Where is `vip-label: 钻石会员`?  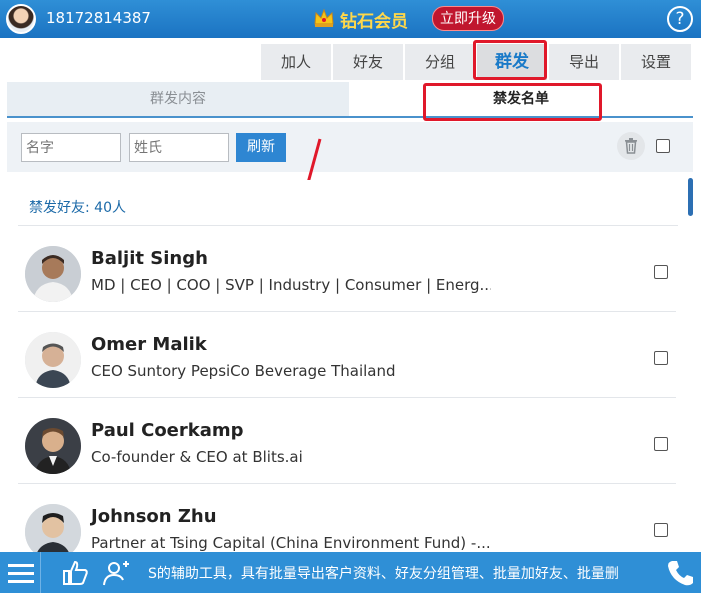 vip-label: 钻石会员 is located at coordinates (374, 22).